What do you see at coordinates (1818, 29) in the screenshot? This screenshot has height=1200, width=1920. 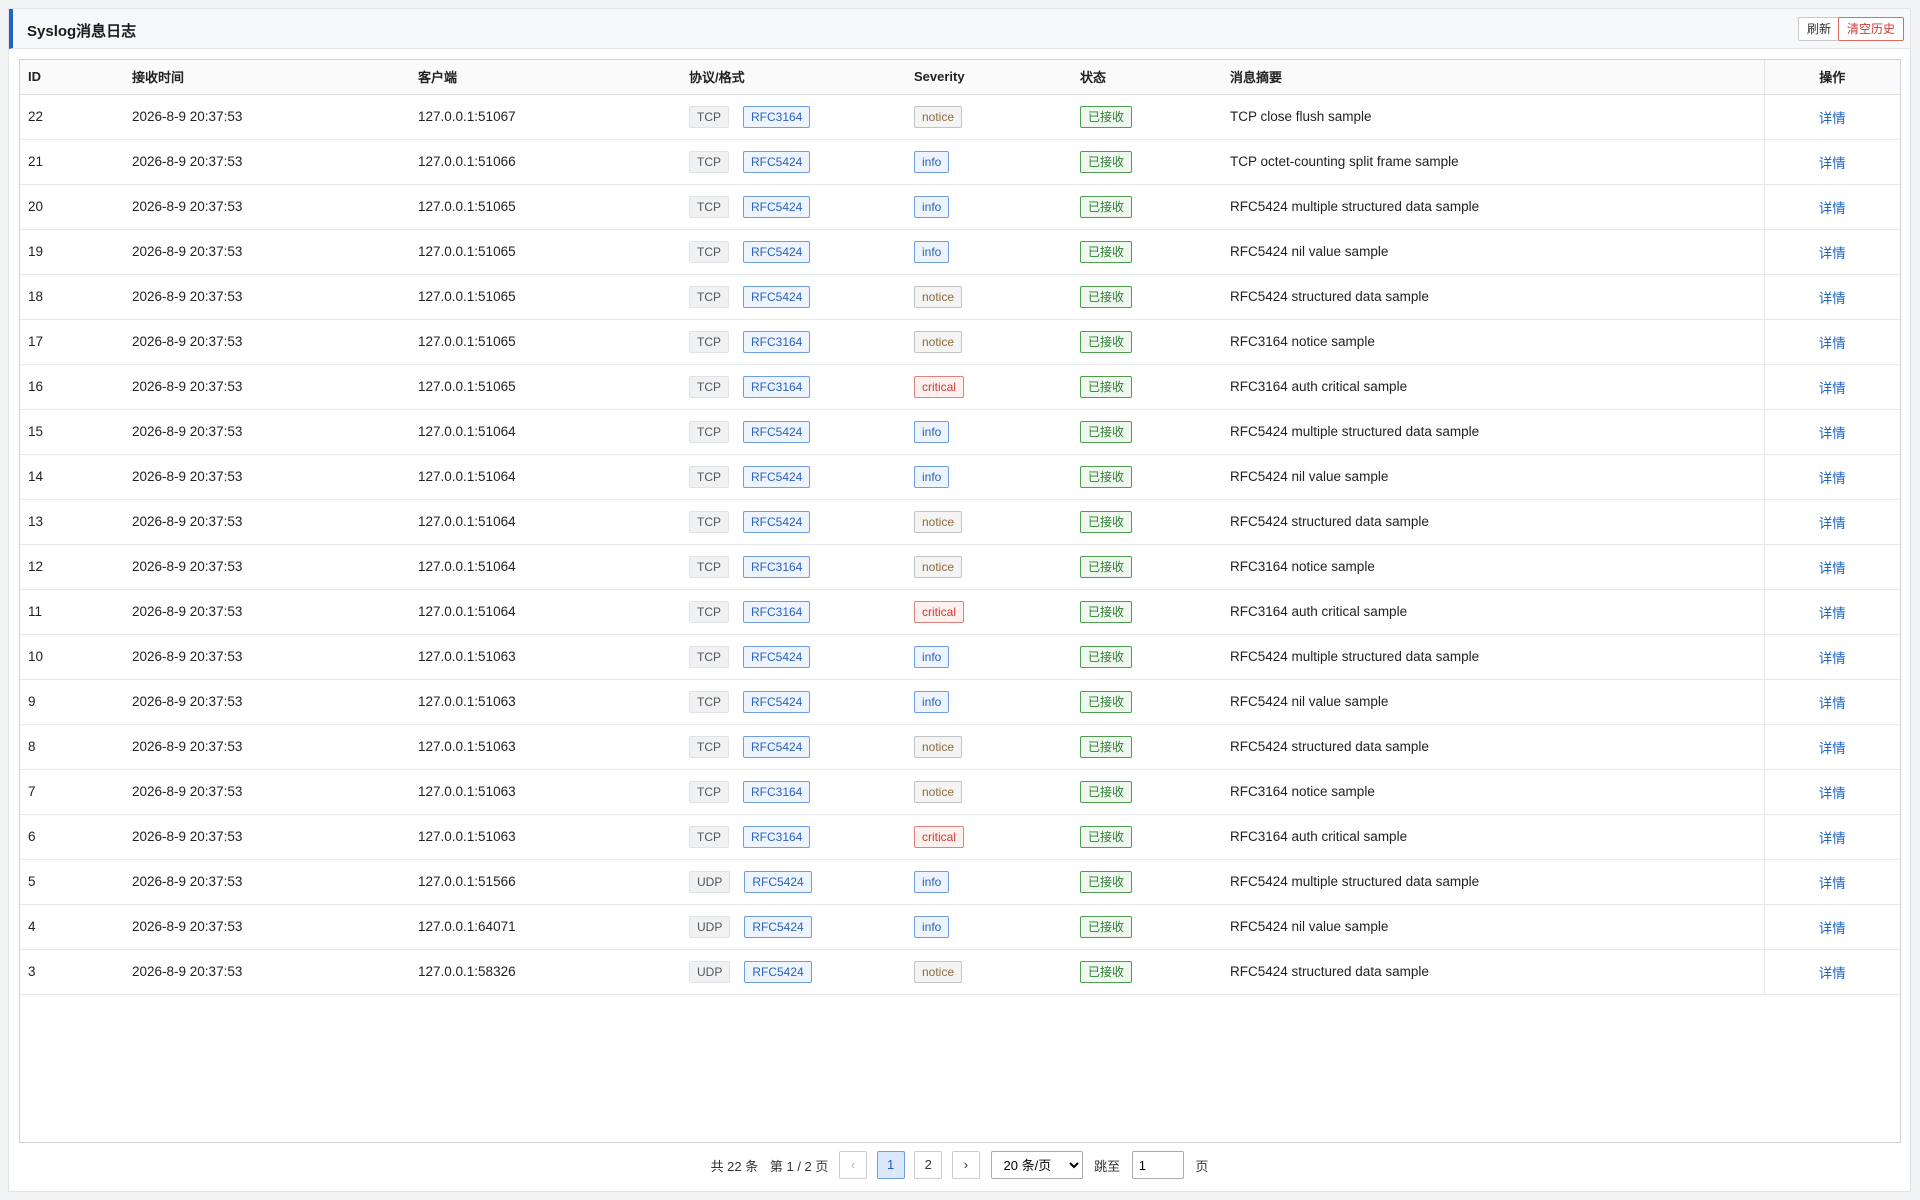 I see `refresh-button: 刷新` at bounding box center [1818, 29].